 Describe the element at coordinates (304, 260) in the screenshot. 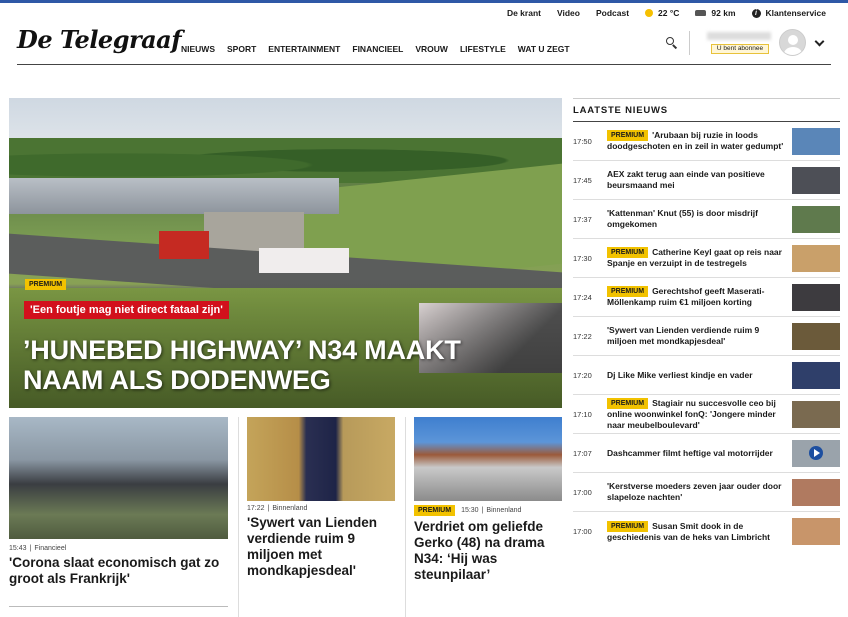

I see `hero-image-tent` at that location.